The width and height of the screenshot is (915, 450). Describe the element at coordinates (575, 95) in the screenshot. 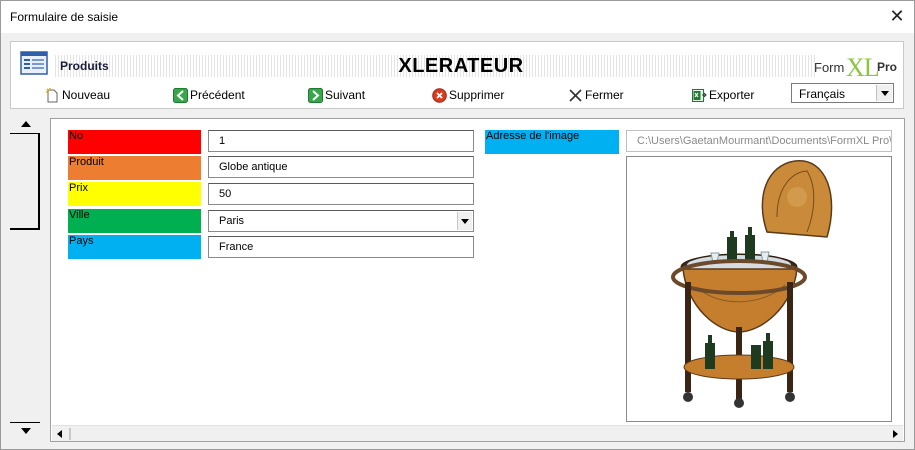

I see `black-x-icon` at that location.